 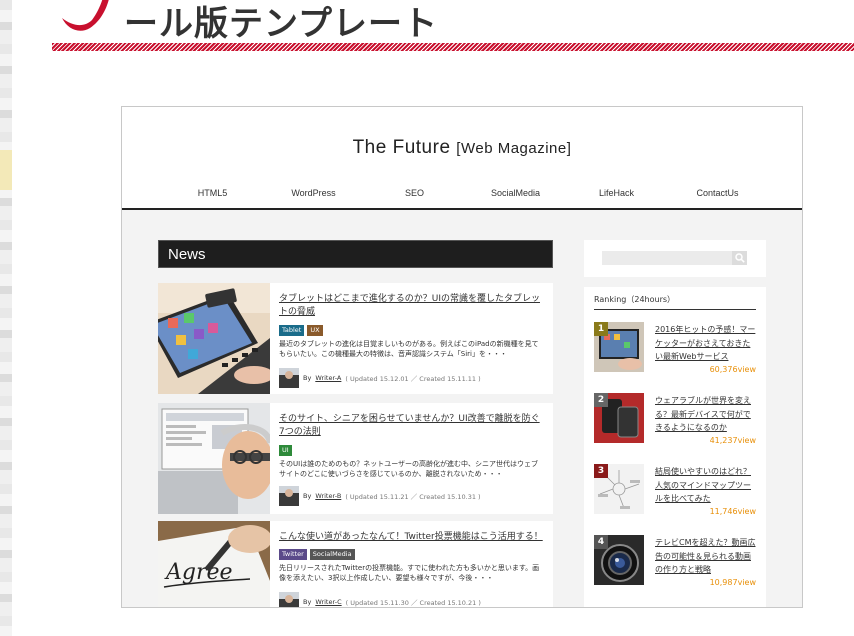 What do you see at coordinates (616, 193) in the screenshot?
I see `nav-item-lifehack: LifeHack` at bounding box center [616, 193].